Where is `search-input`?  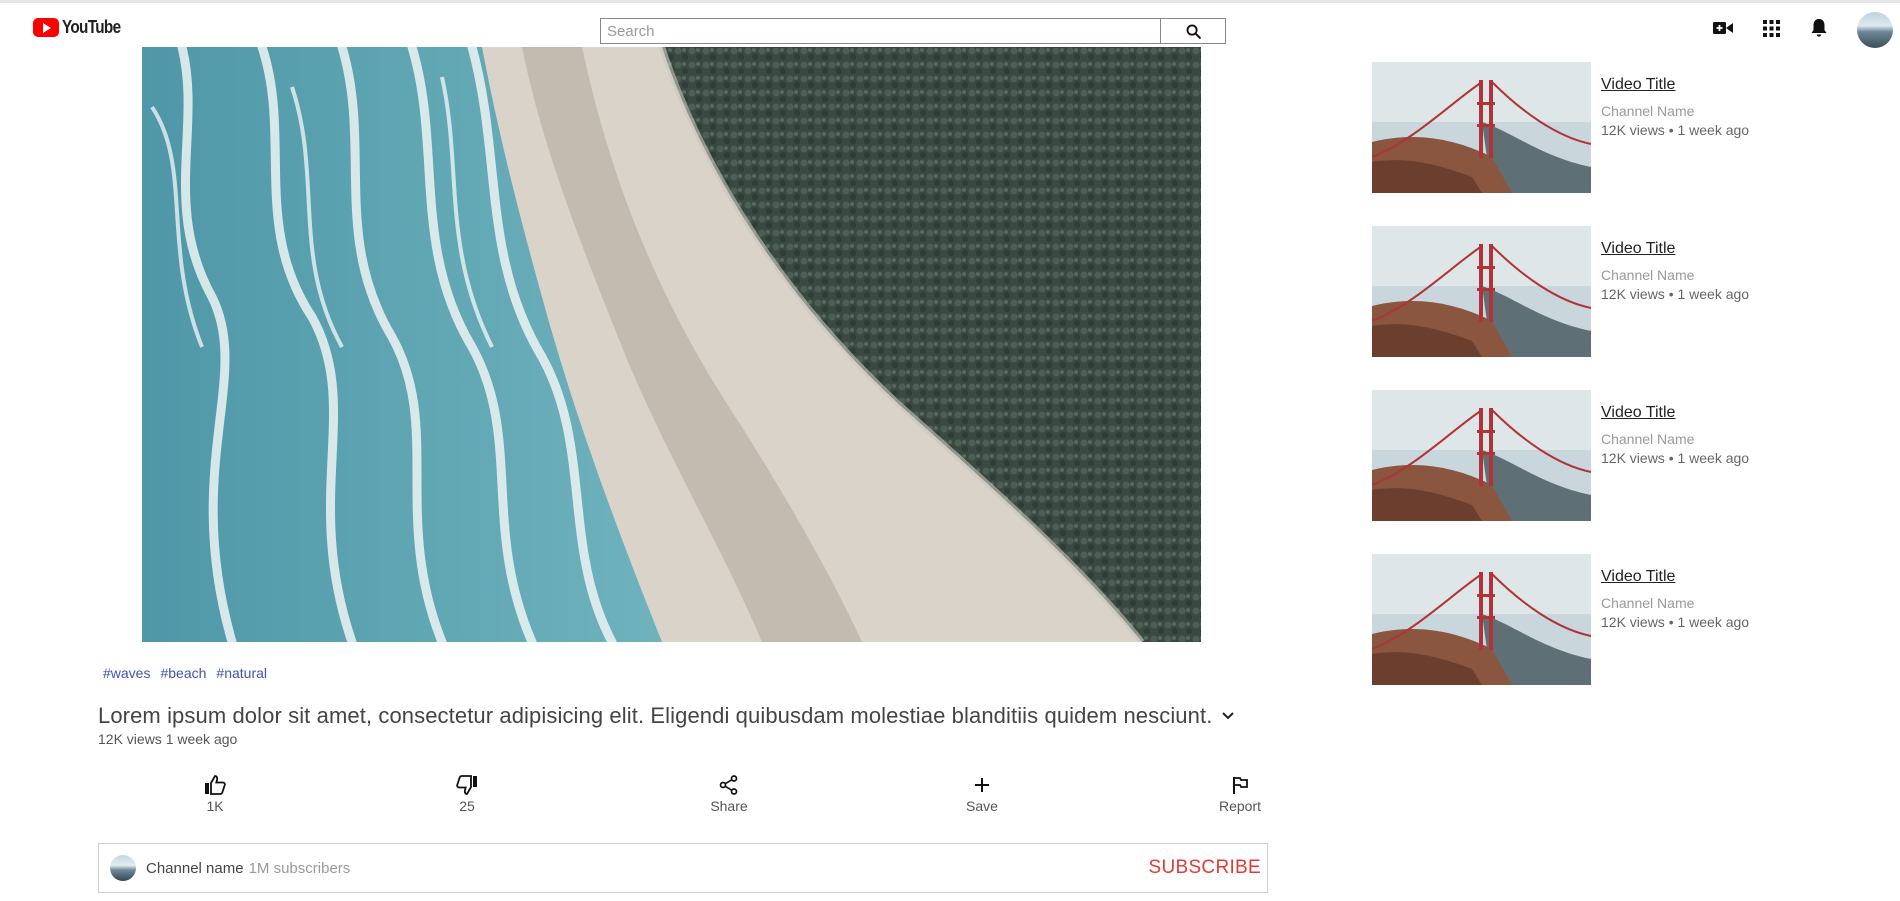
search-input is located at coordinates (880, 31).